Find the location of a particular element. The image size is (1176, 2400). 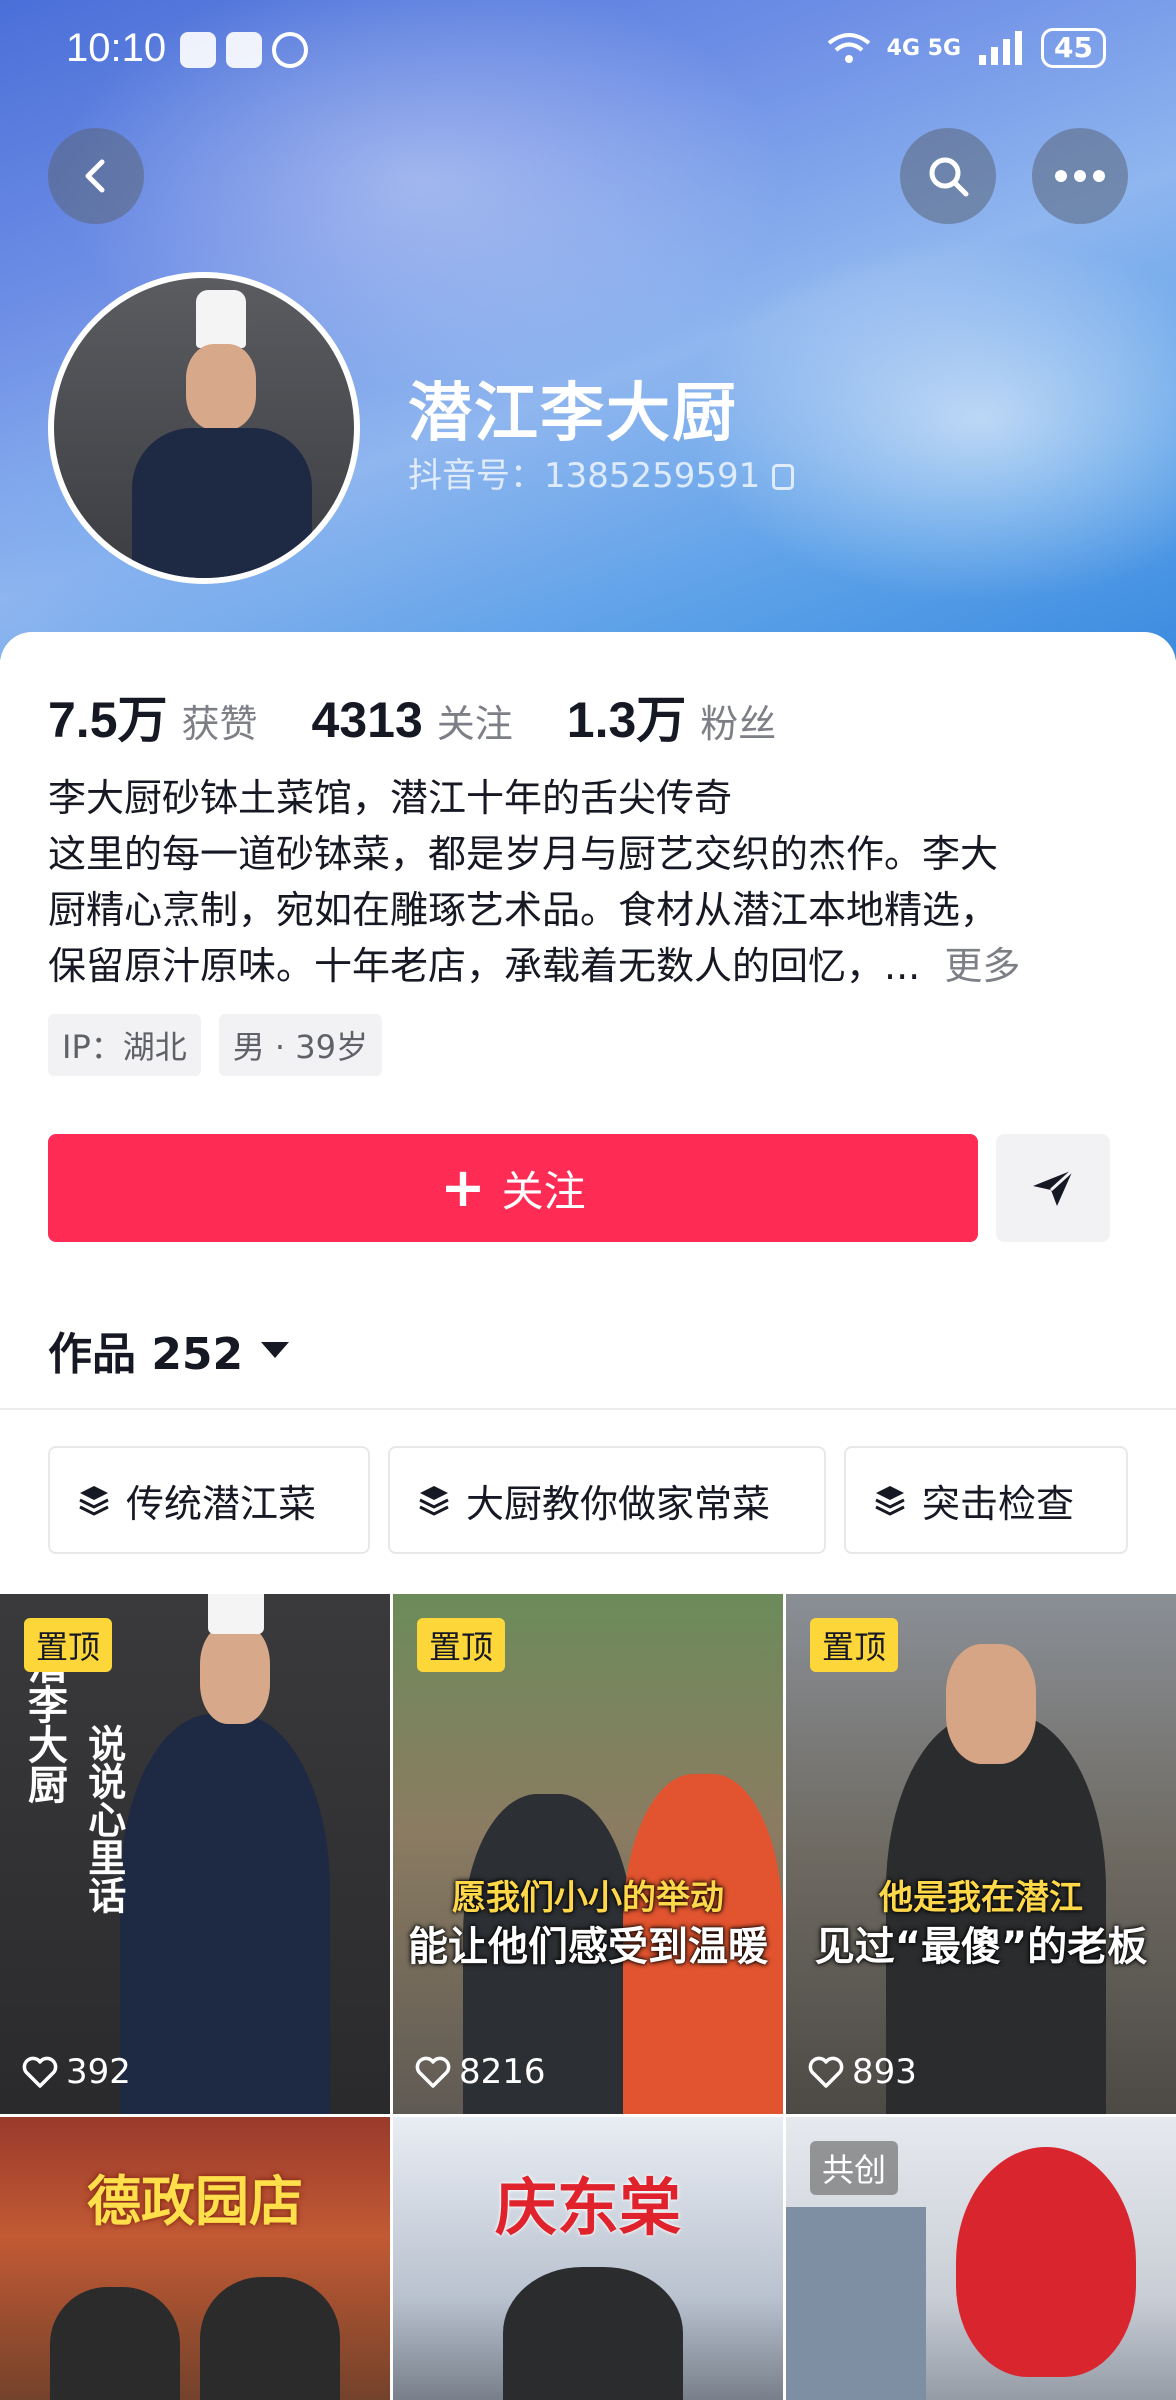

video-overlay-text: 愿我们小小的举动 is located at coordinates (588, 1898).